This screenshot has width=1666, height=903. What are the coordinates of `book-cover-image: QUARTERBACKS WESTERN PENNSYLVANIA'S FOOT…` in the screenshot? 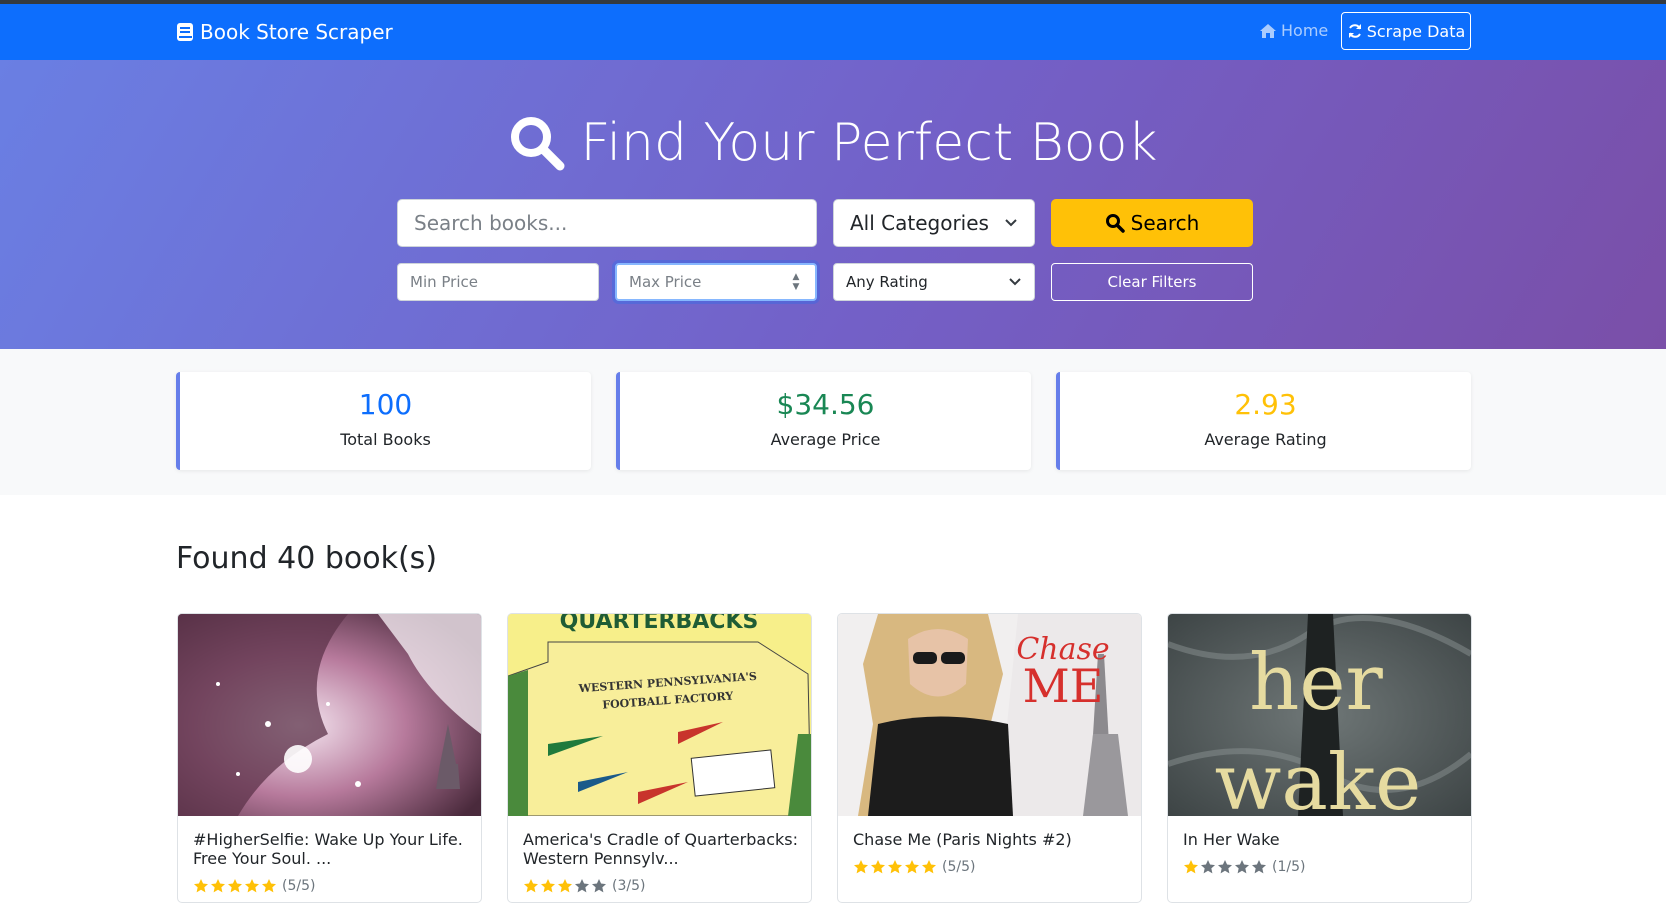 It's located at (659, 715).